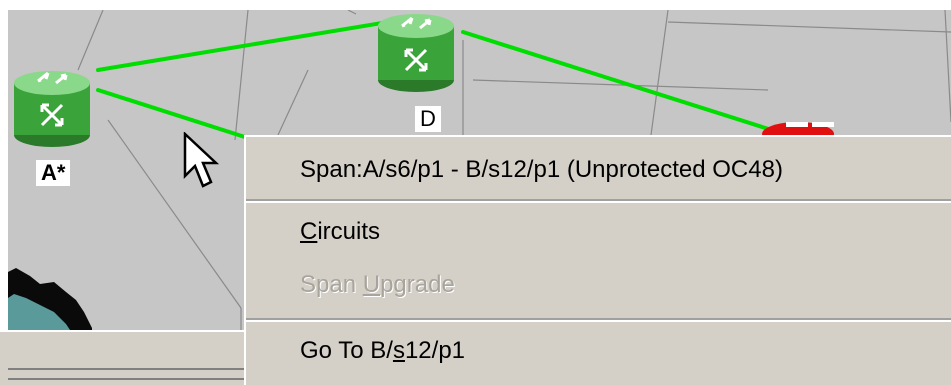  Describe the element at coordinates (349, 231) in the screenshot. I see `menu-item-circuits-label: ircuits` at that location.